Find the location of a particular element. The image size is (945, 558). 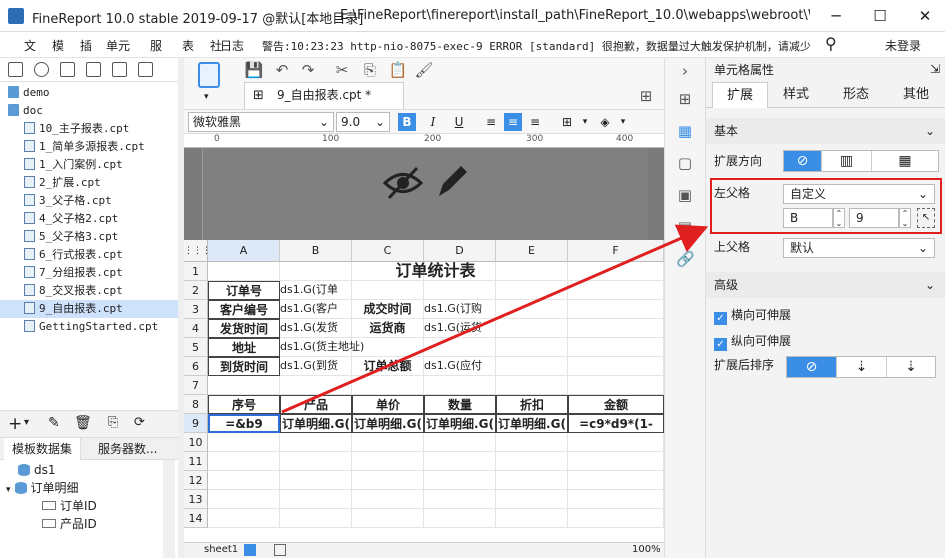

add-poly-sheet-icon is located at coordinates (280, 550).